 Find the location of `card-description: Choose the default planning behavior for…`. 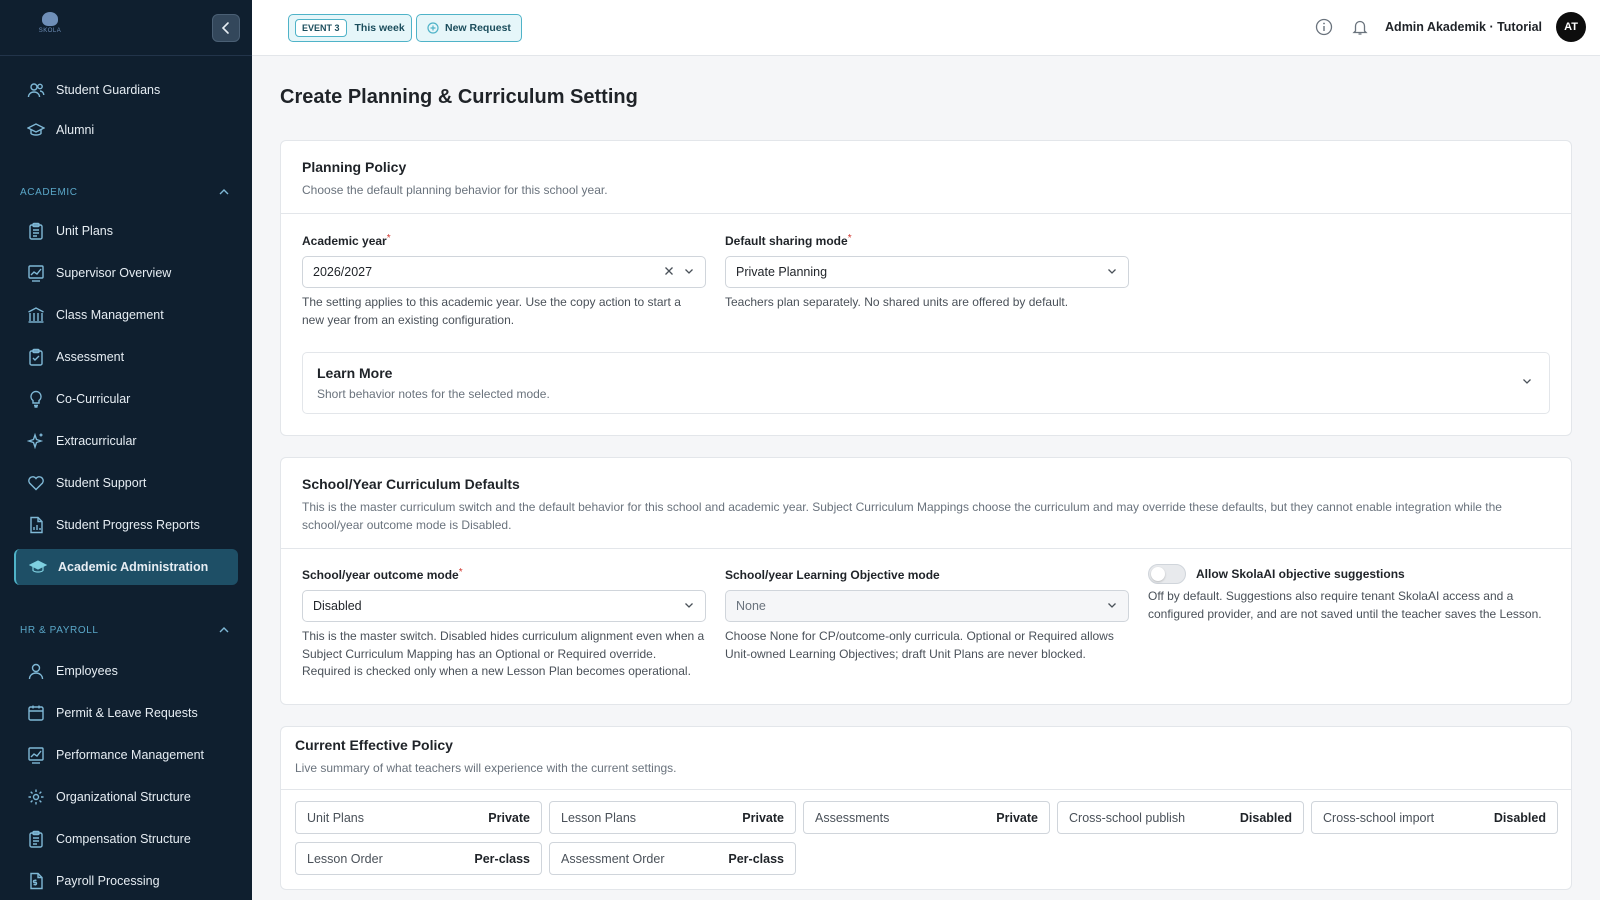

card-description: Choose the default planning behavior for… is located at coordinates (455, 190).